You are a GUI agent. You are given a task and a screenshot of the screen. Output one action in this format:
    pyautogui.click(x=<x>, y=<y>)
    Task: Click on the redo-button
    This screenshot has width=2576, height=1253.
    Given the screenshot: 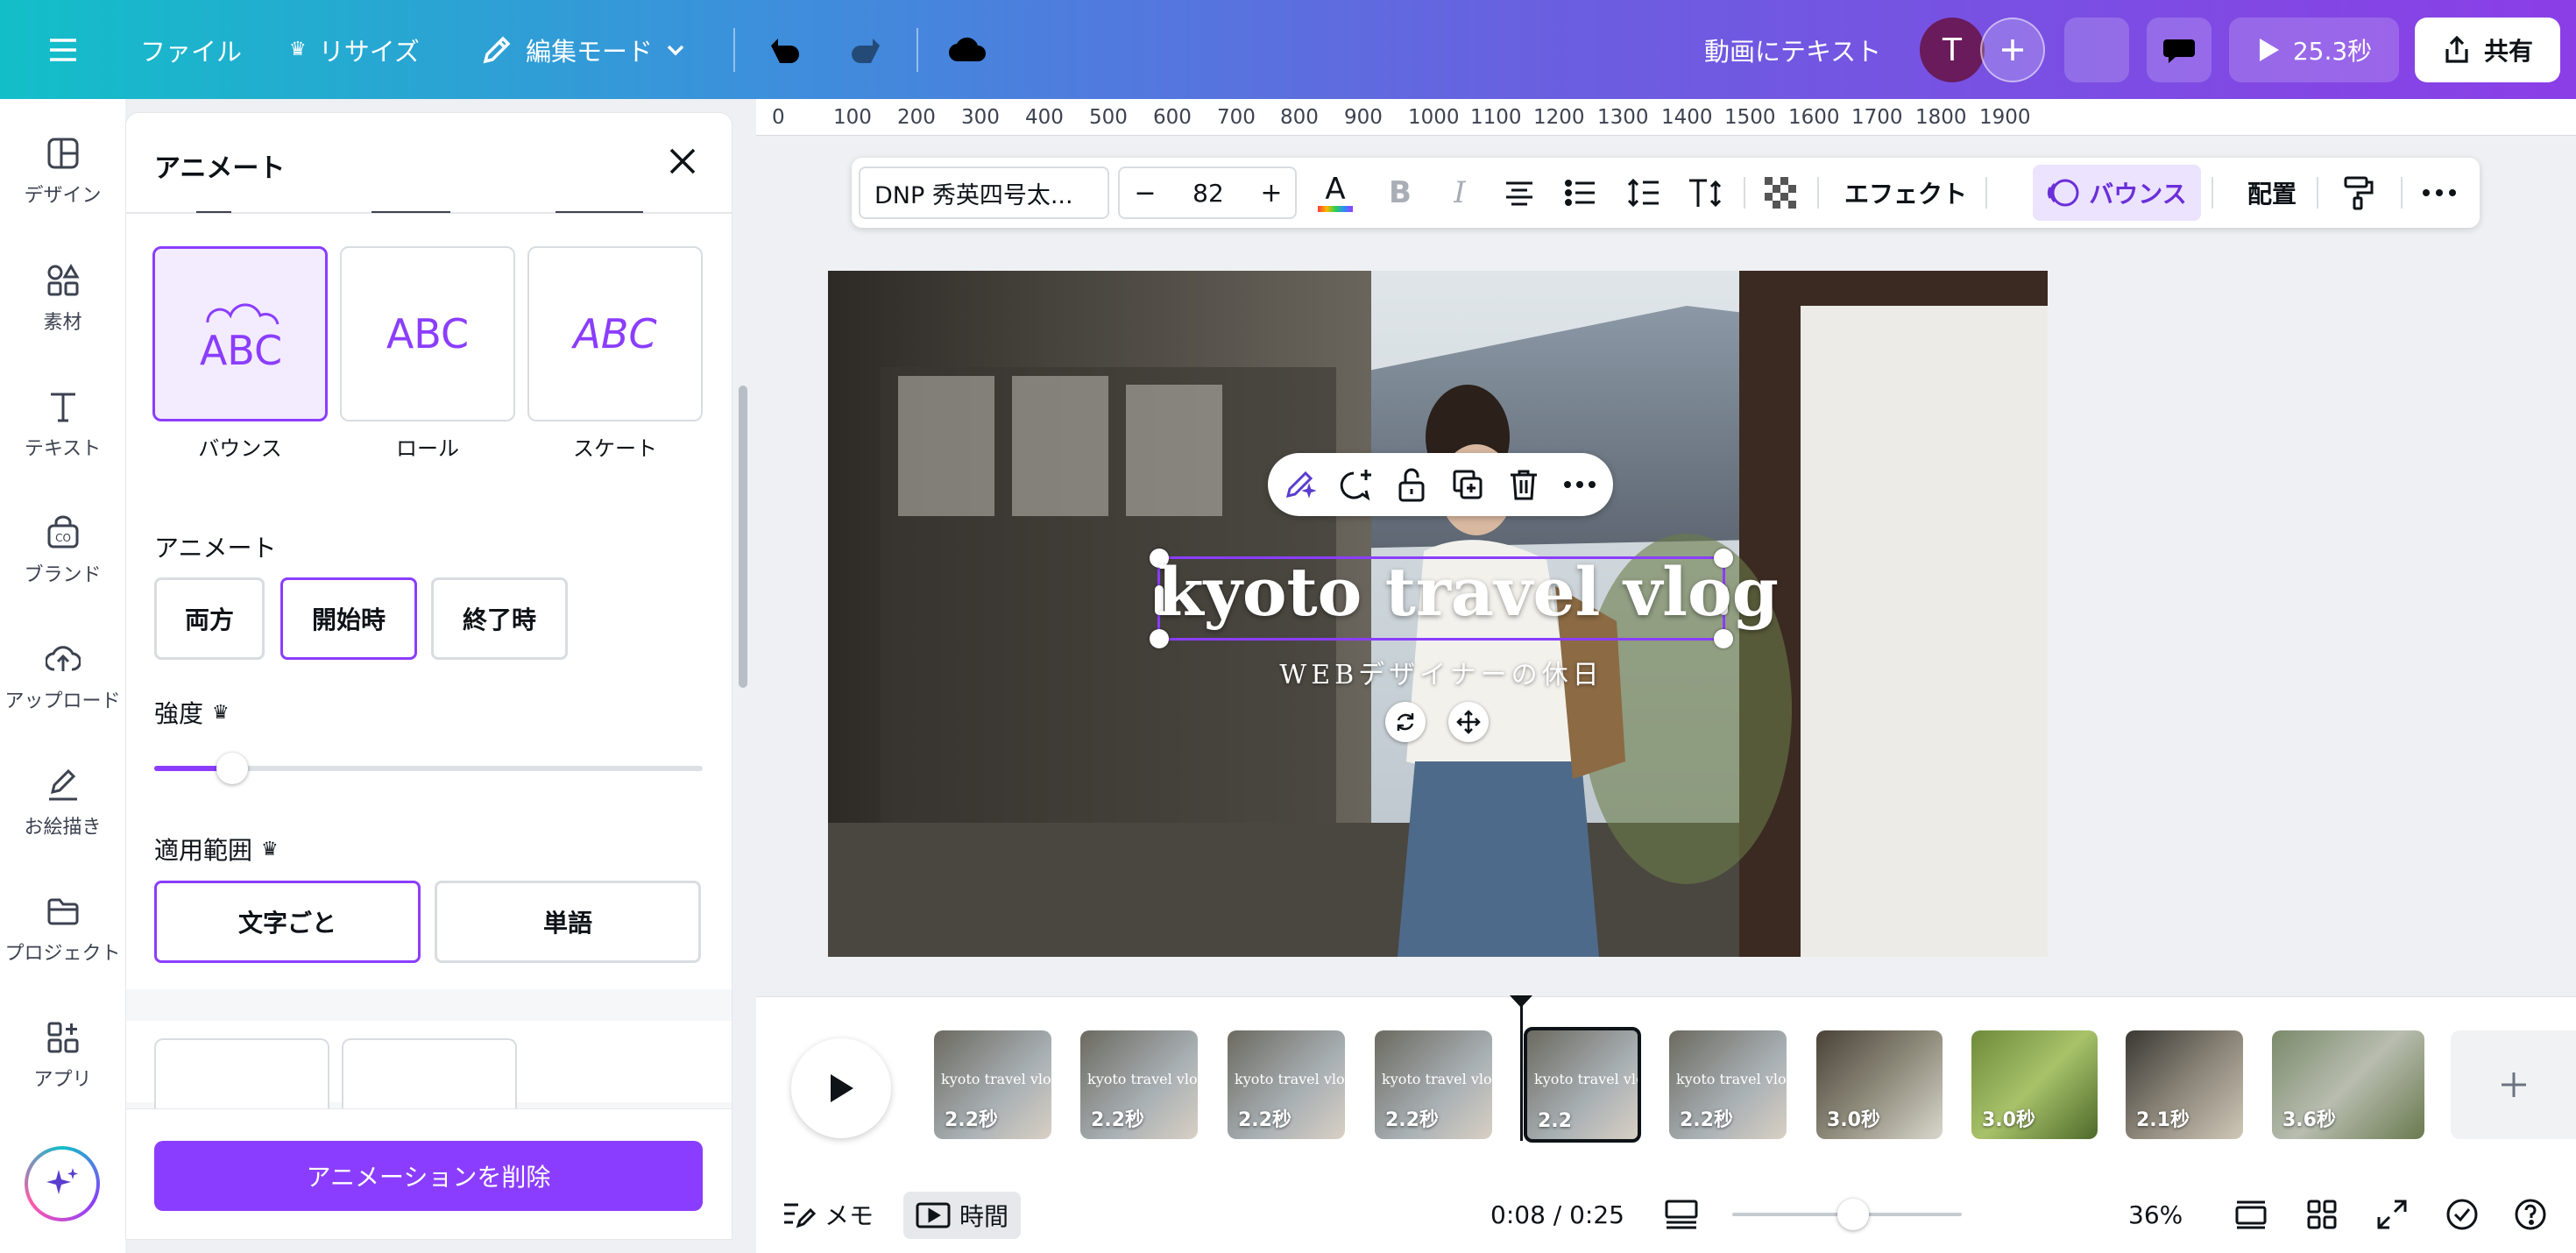 What is the action you would take?
    pyautogui.click(x=865, y=50)
    